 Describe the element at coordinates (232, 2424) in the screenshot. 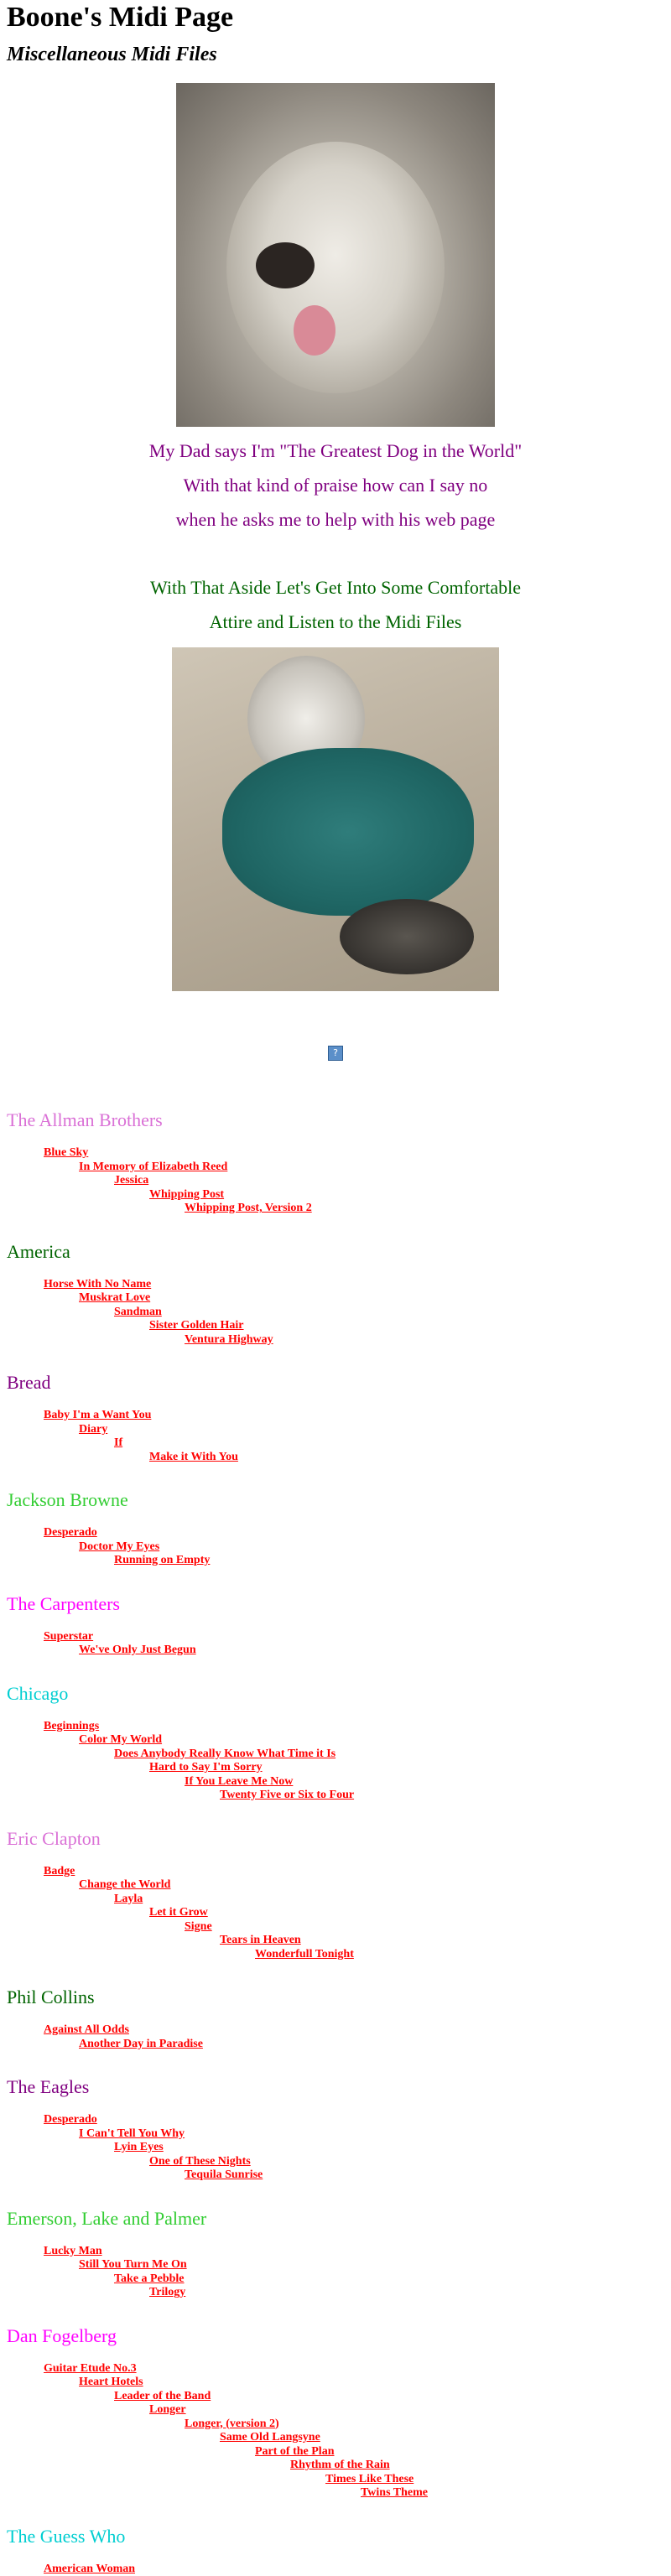

I see `song-link: Longer, (version 2)` at that location.